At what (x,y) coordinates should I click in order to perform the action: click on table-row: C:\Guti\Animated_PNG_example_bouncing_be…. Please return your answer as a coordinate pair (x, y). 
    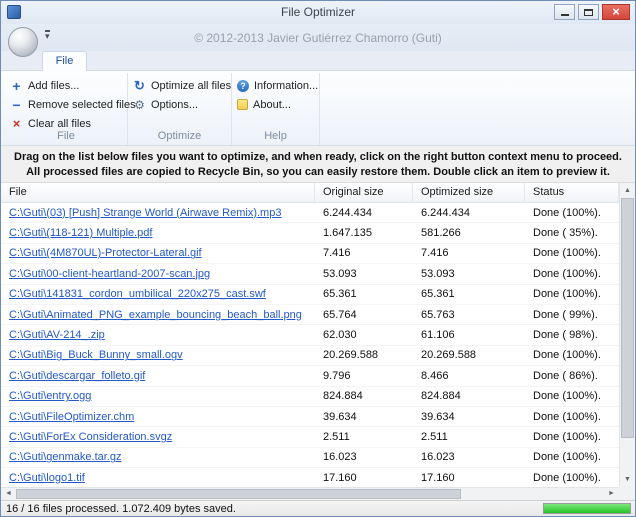
    Looking at the image, I should click on (310, 315).